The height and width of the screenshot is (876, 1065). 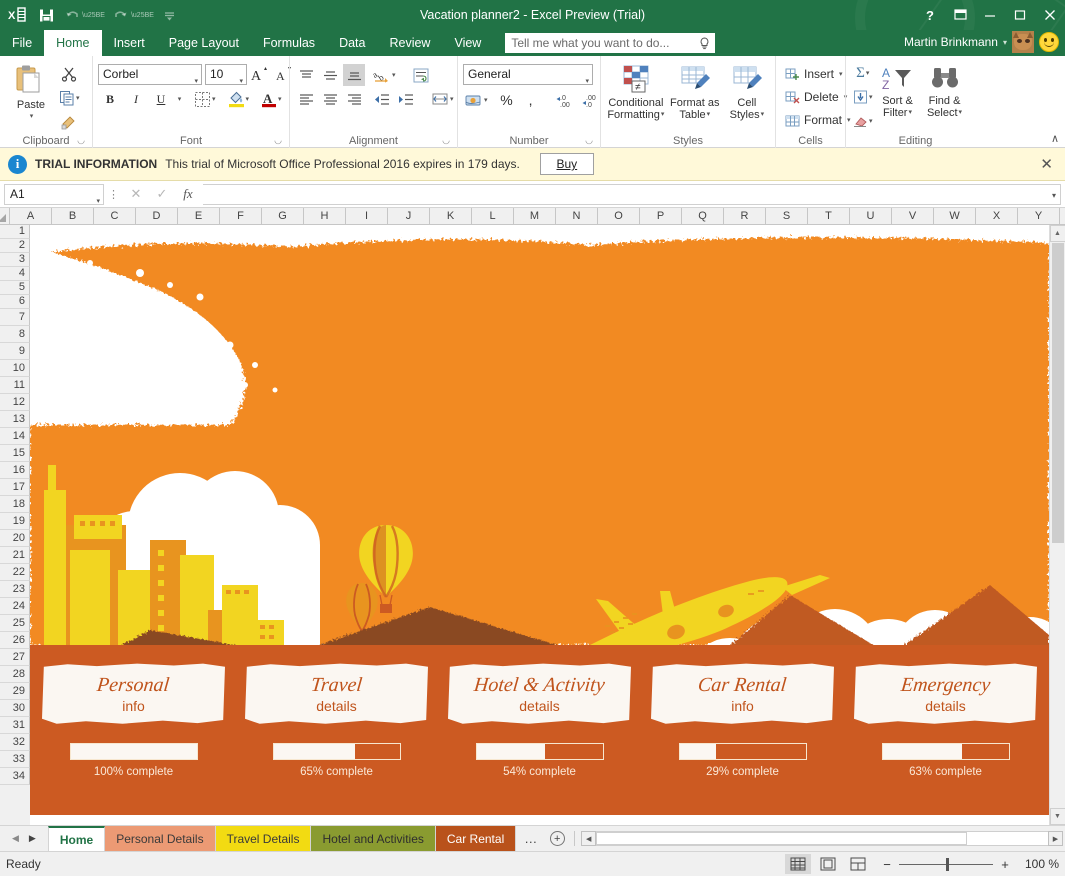 I want to click on ribbon-tab-page-layout: Page Layout, so click(x=204, y=43).